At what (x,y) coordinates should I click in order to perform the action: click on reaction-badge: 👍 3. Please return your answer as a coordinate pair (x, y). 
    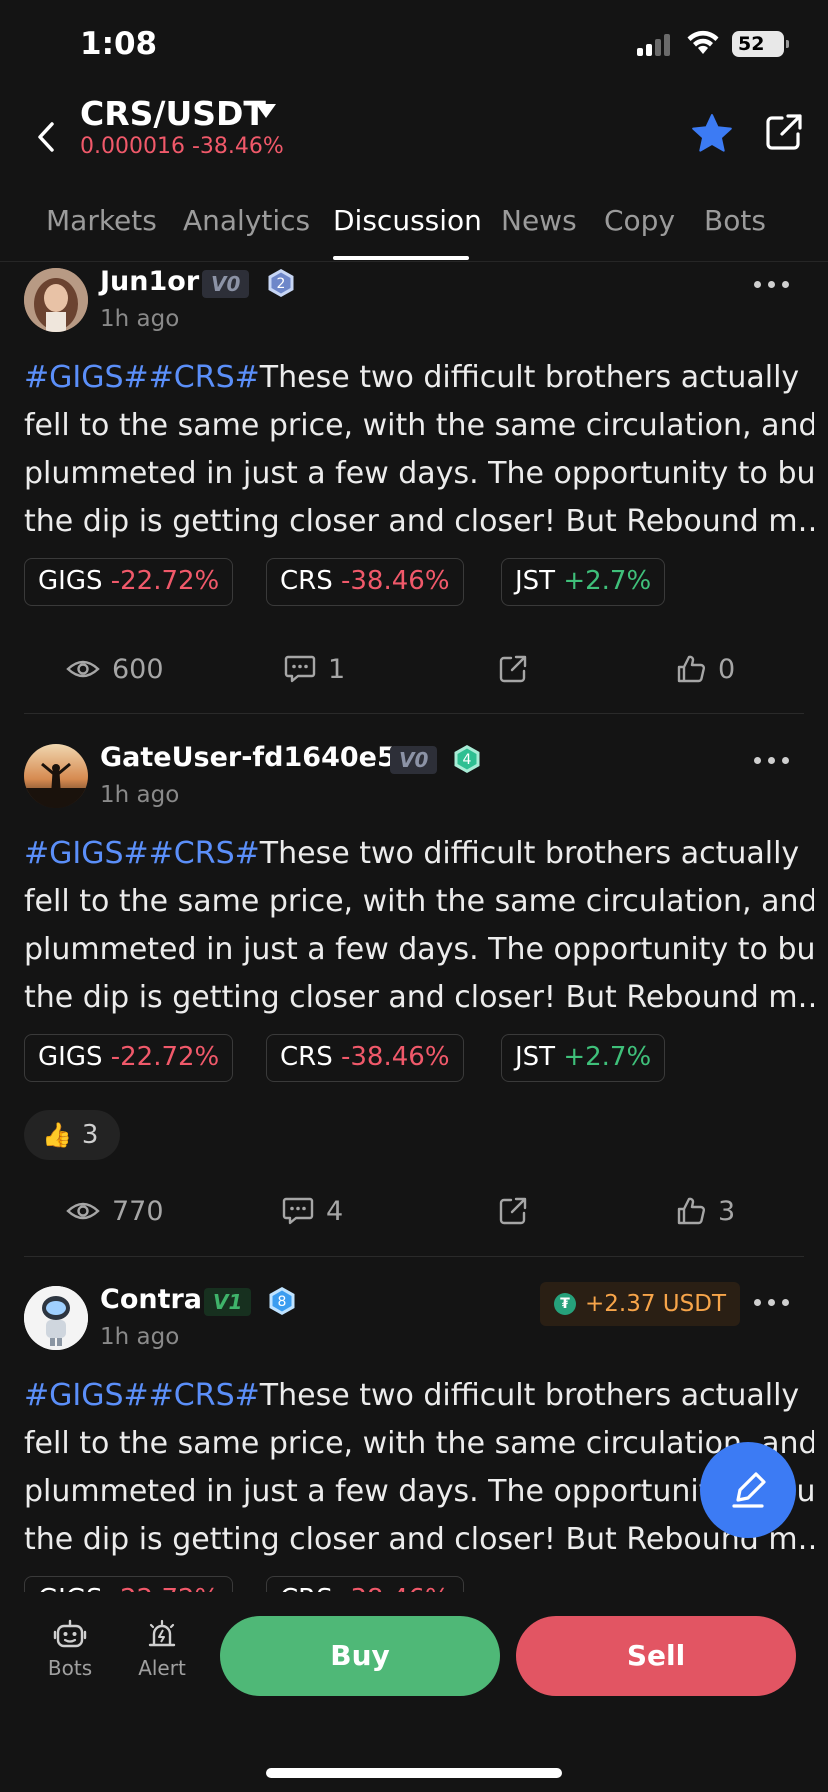
    Looking at the image, I should click on (72, 1135).